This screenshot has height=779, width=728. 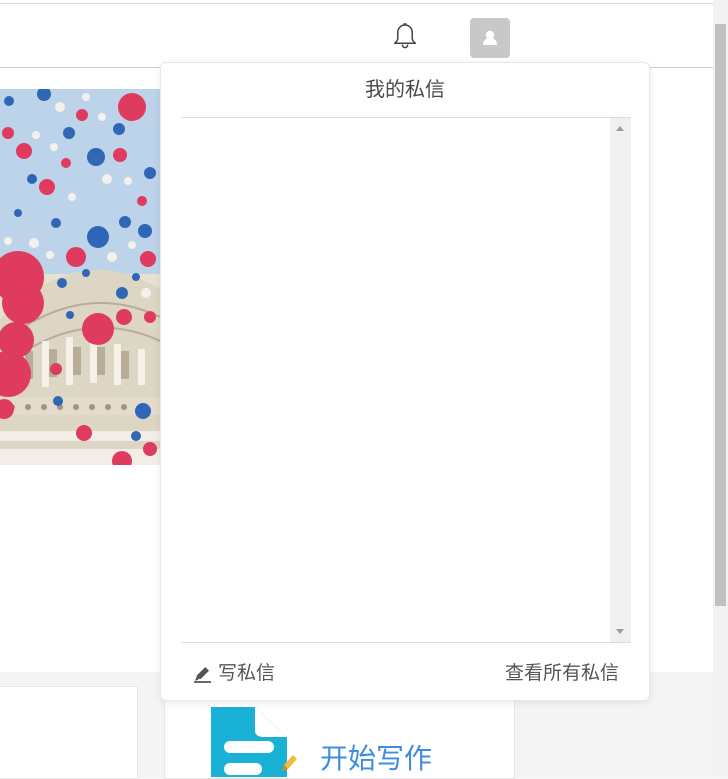 What do you see at coordinates (620, 380) in the screenshot?
I see `messages-list-scrollbar` at bounding box center [620, 380].